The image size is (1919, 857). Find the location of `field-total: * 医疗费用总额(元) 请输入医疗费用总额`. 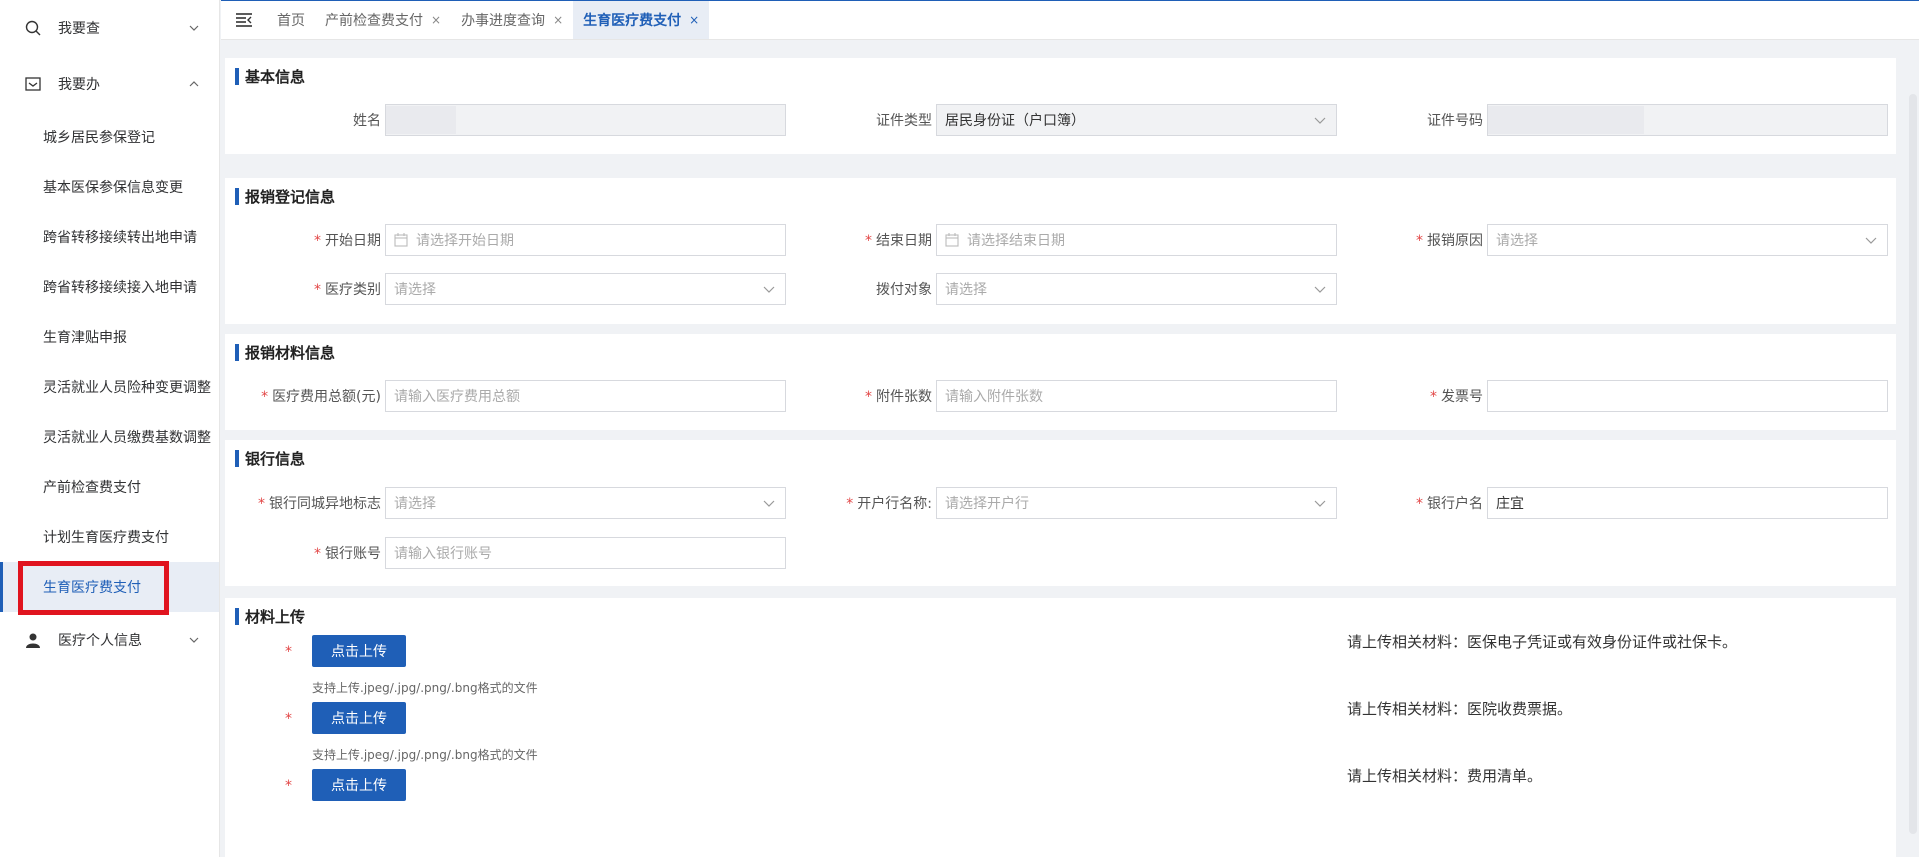

field-total: * 医疗费用总额(元) 请输入医疗费用总额 is located at coordinates (523, 396).